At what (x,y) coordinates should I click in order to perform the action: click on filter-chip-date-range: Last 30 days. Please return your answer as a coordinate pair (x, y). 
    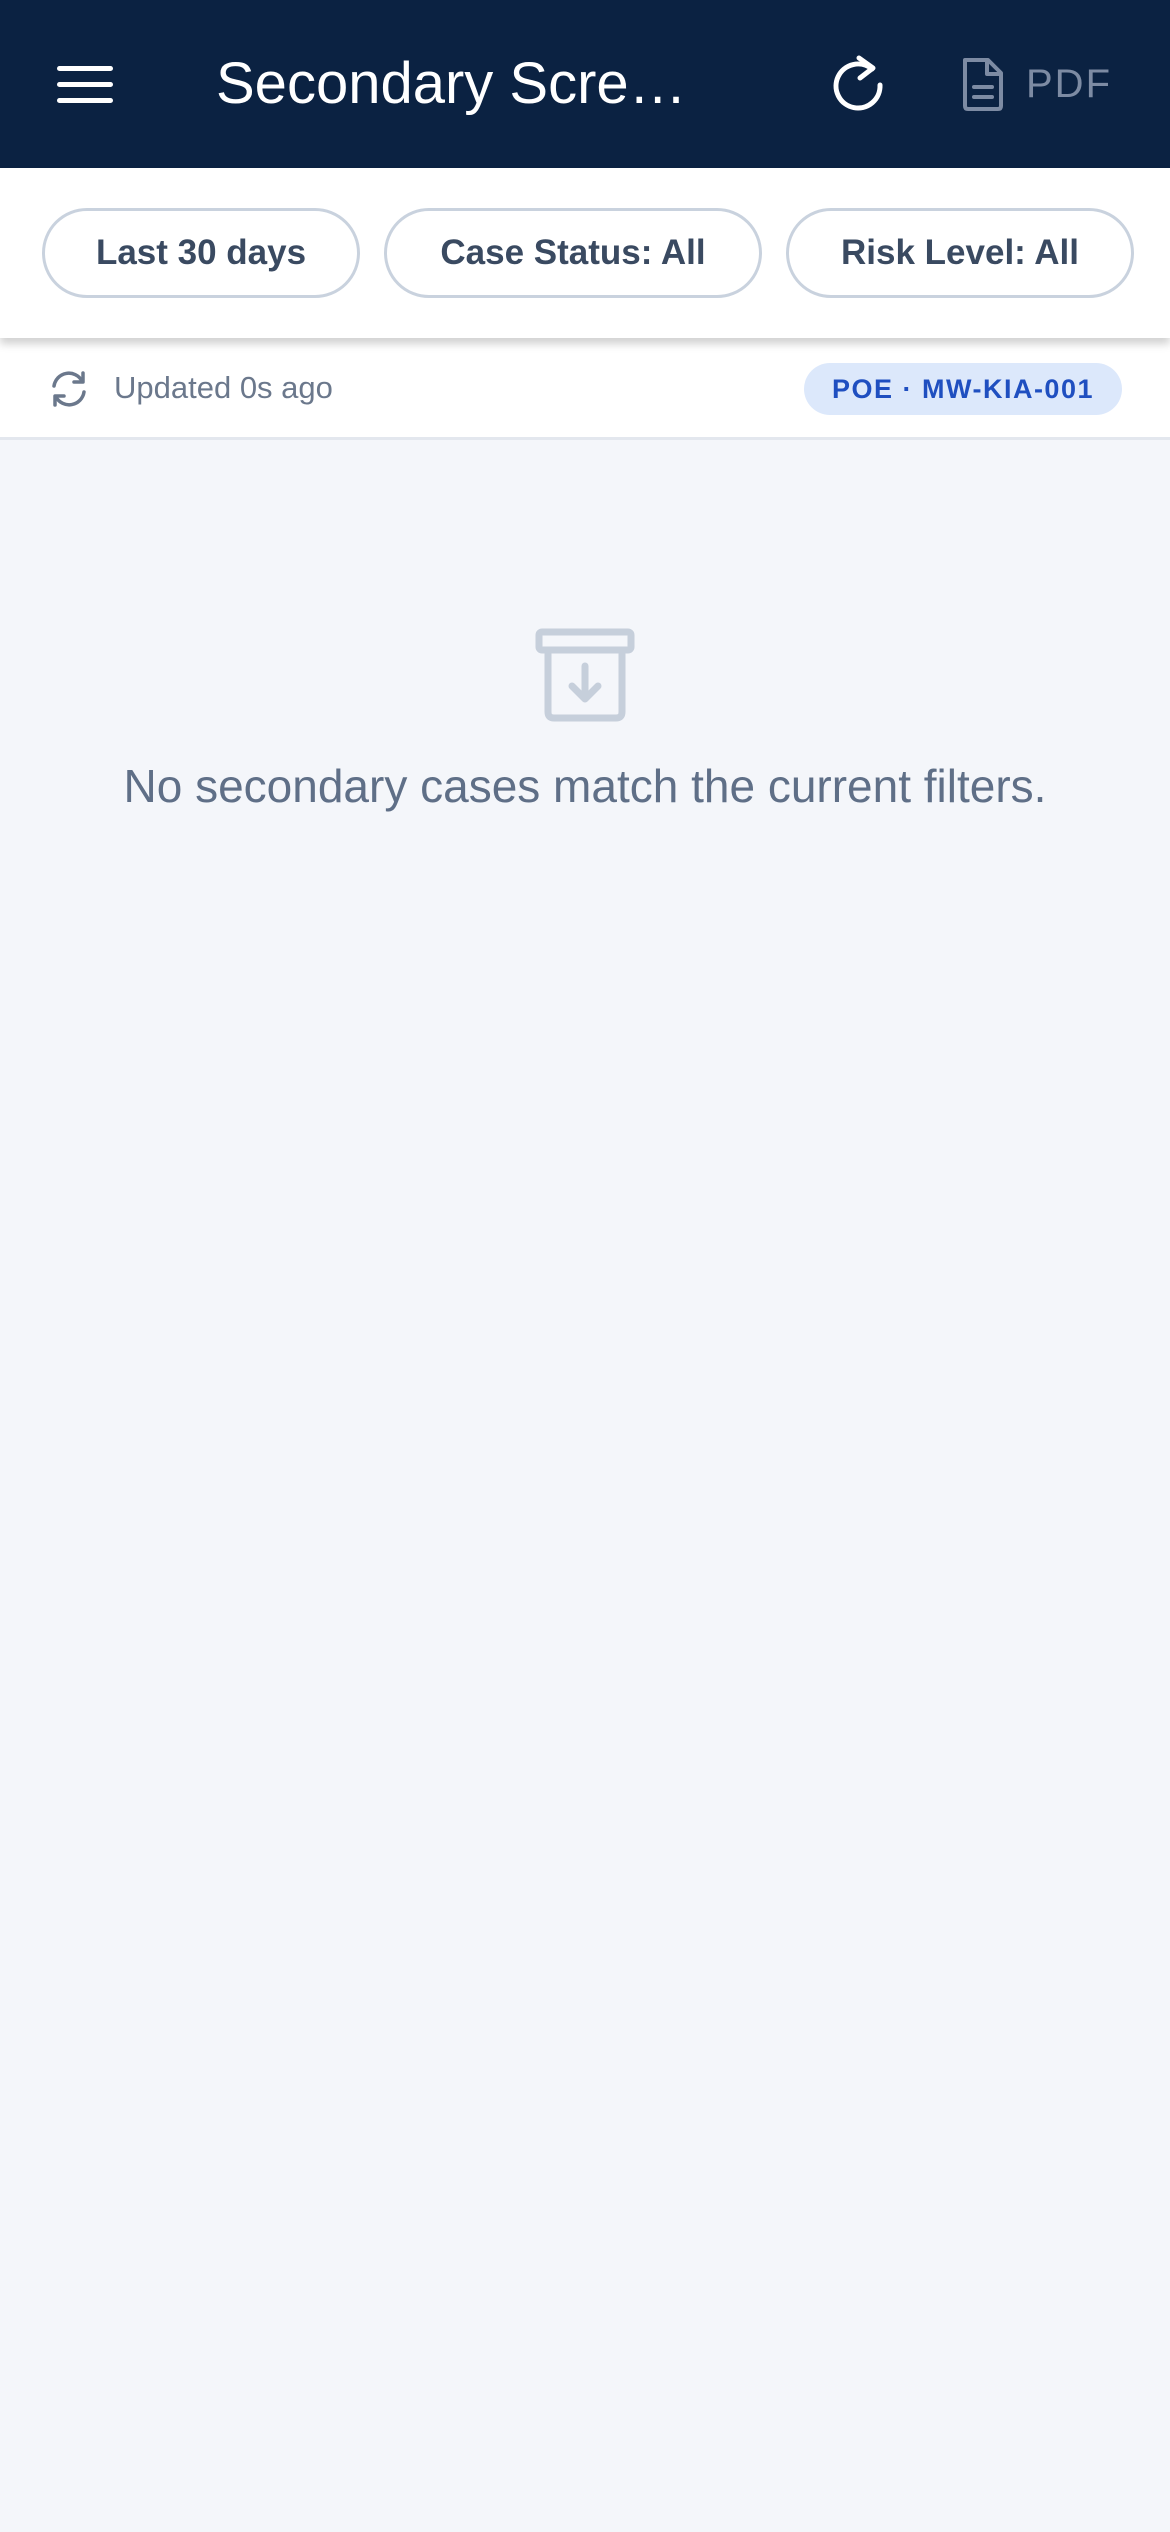
    Looking at the image, I should click on (201, 253).